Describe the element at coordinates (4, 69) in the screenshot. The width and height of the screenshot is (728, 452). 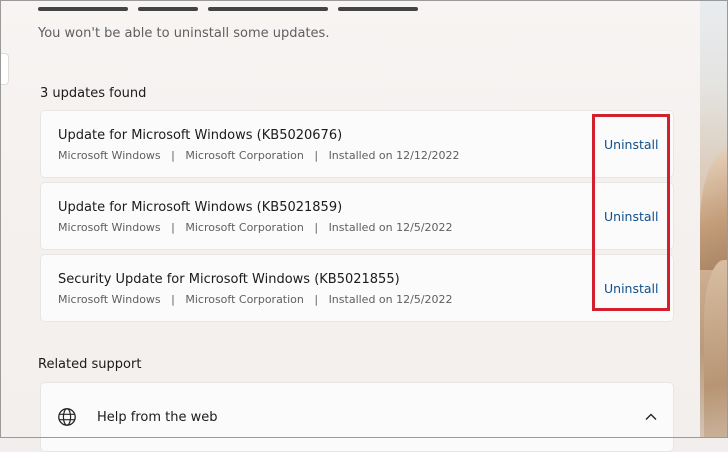
I see `side-panel-edge` at that location.